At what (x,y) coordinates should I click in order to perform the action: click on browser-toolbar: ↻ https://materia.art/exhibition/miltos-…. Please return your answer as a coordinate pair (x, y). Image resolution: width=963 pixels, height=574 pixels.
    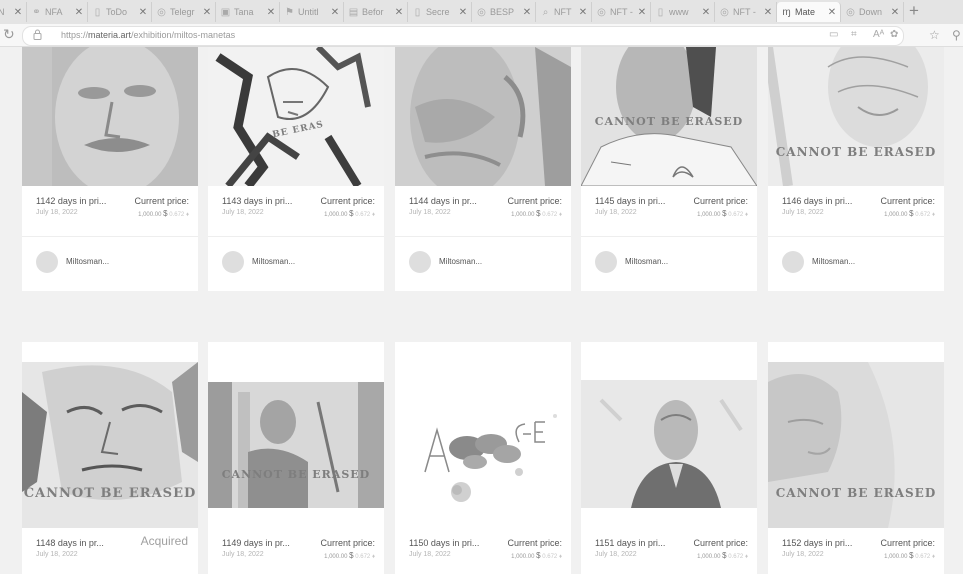
    Looking at the image, I should click on (481, 35).